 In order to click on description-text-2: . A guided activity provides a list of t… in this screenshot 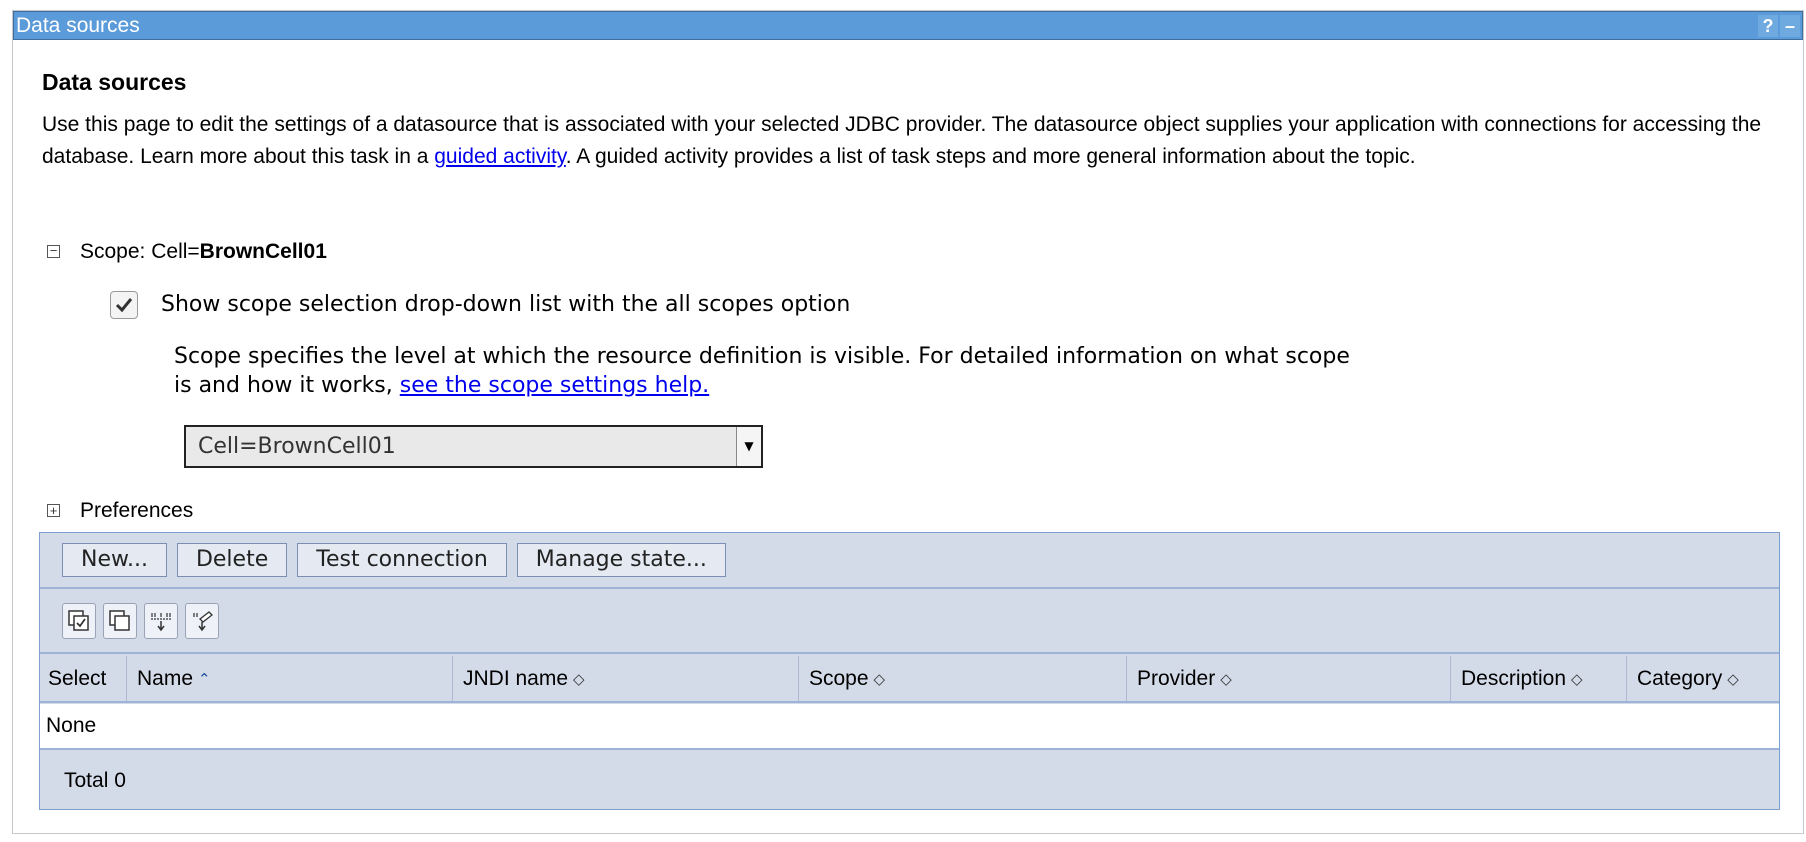, I will do `click(990, 156)`.